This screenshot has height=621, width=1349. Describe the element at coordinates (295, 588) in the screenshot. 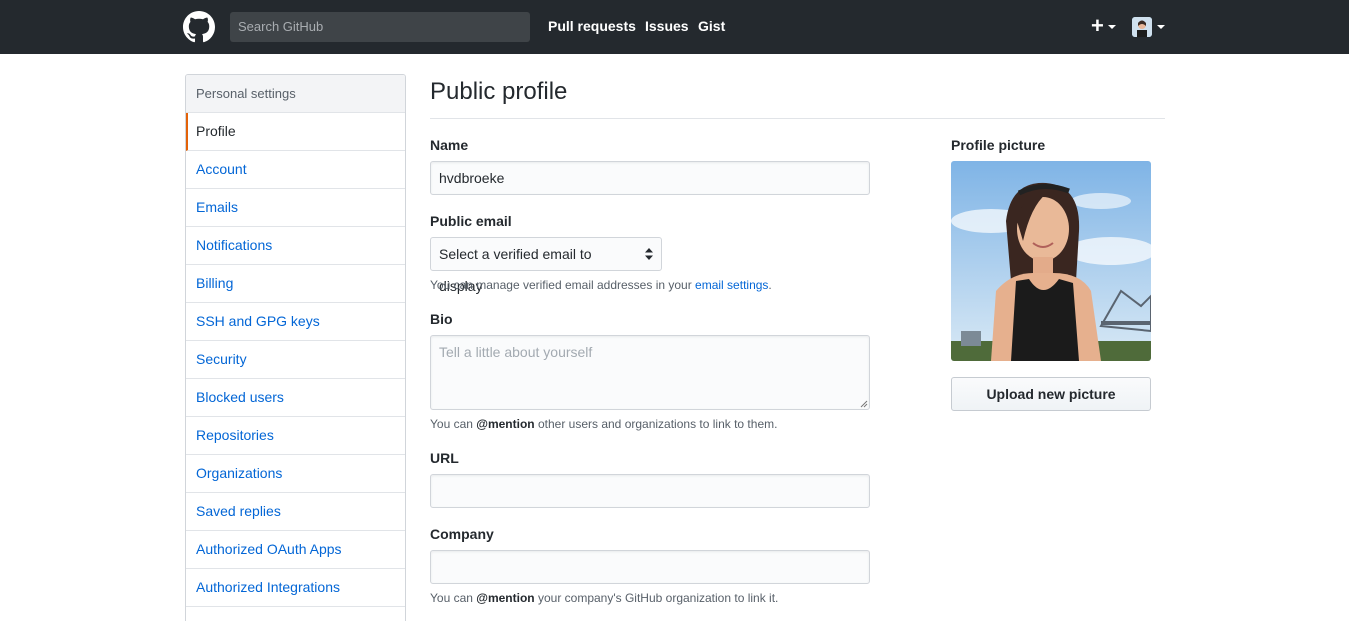

I see `sidebar-item-authorized-integrations: Authorized Integrations` at that location.